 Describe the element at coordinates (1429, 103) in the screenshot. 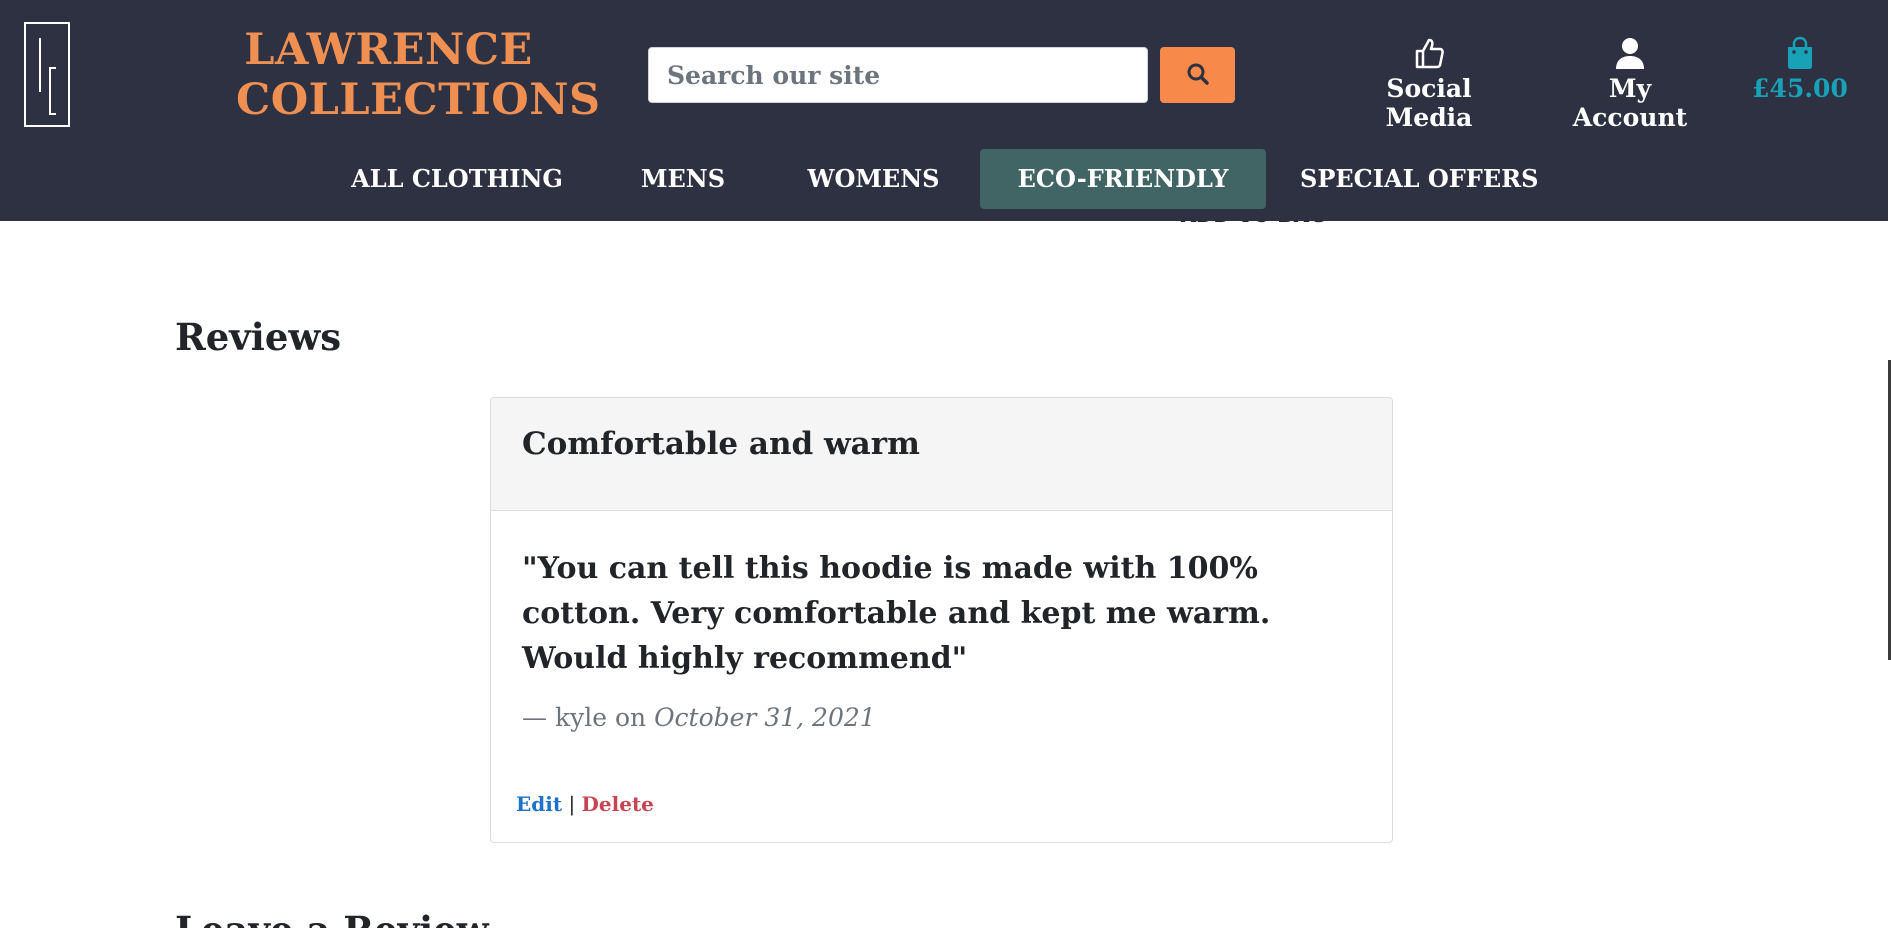

I see `social-media-label: Social Media` at that location.